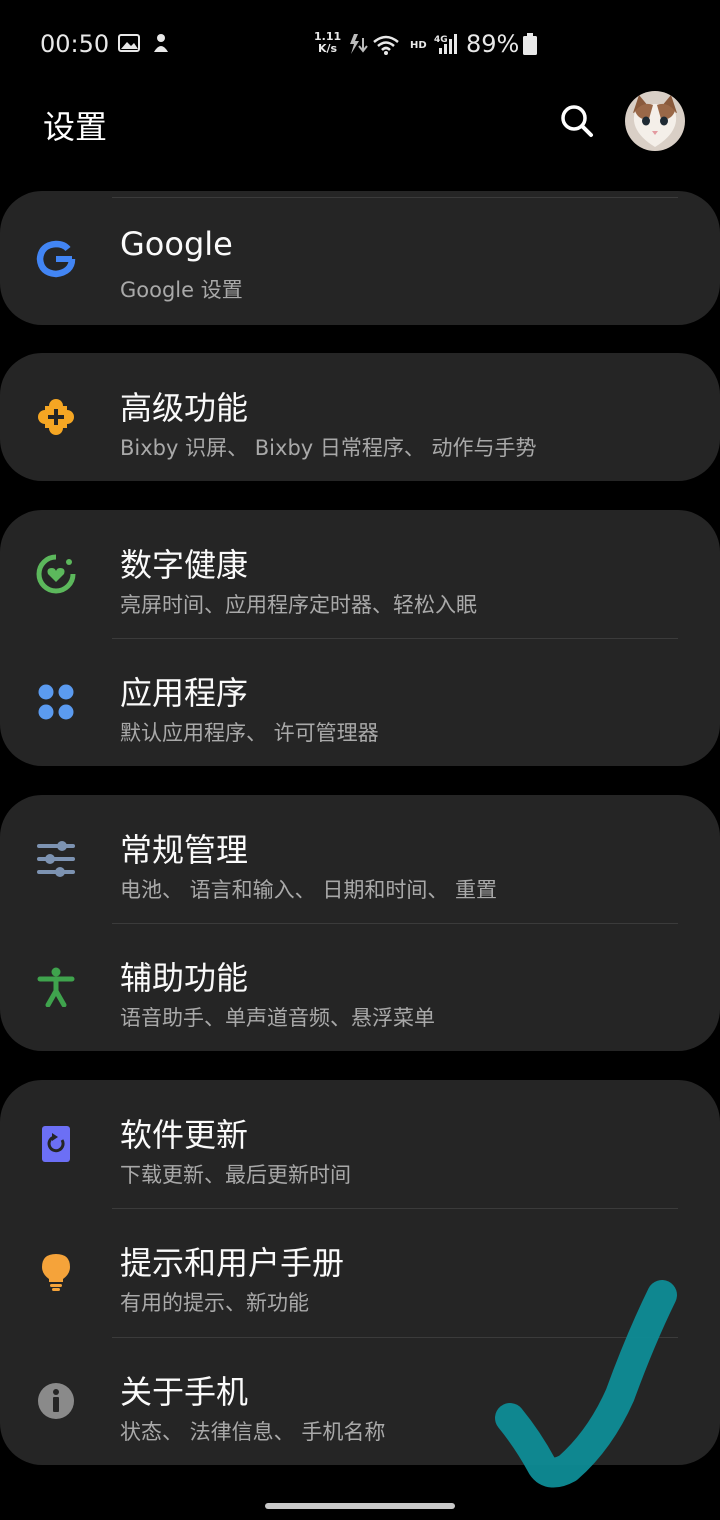 The image size is (720, 1520). I want to click on battery-icon, so click(530, 44).